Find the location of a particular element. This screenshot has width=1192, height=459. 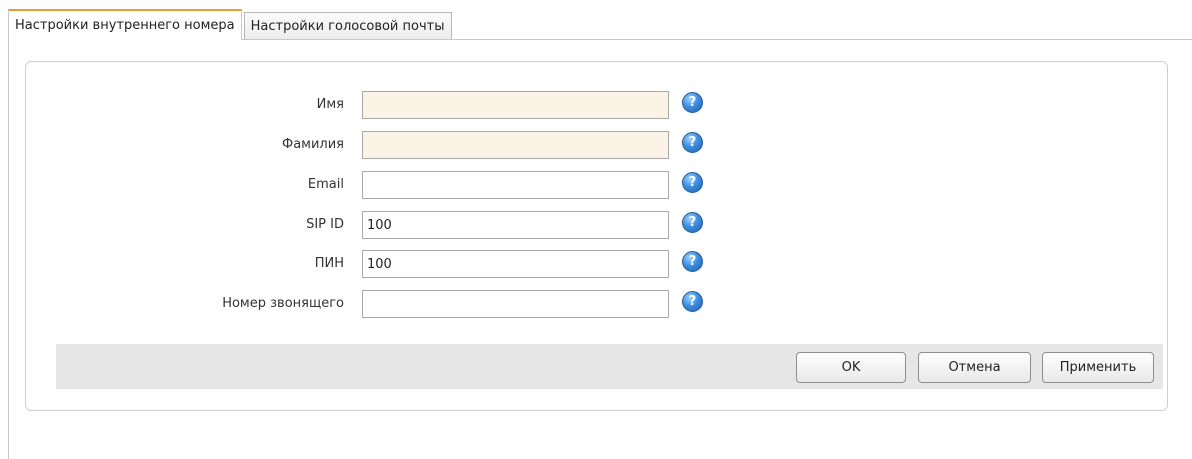

email-label: Email is located at coordinates (325, 184).